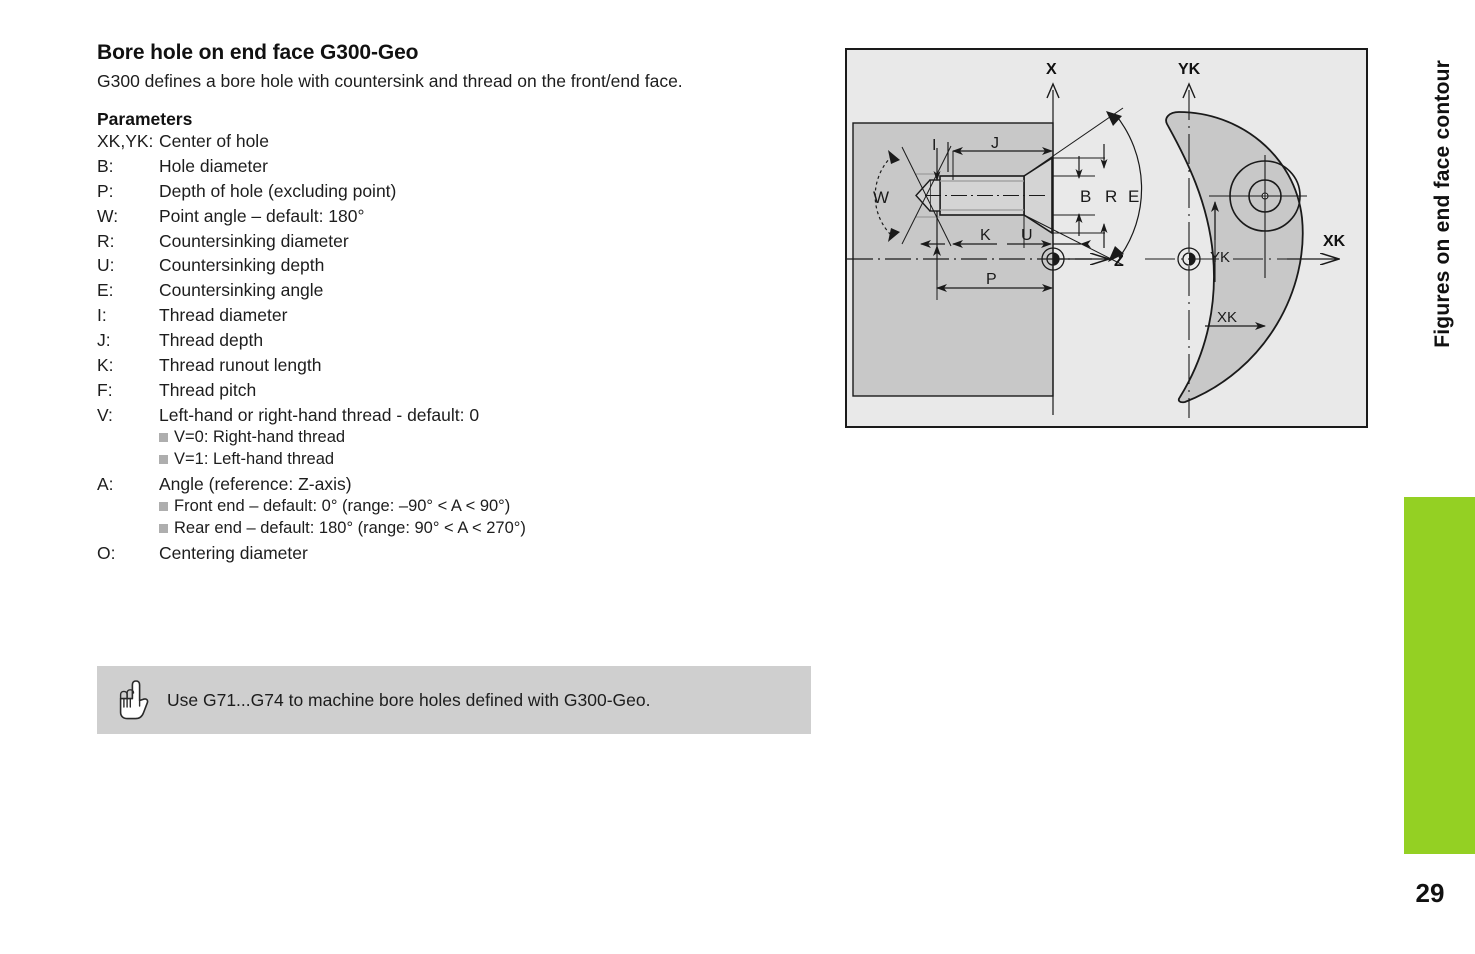 This screenshot has width=1475, height=954. I want to click on parameter-key: U:, so click(106, 265).